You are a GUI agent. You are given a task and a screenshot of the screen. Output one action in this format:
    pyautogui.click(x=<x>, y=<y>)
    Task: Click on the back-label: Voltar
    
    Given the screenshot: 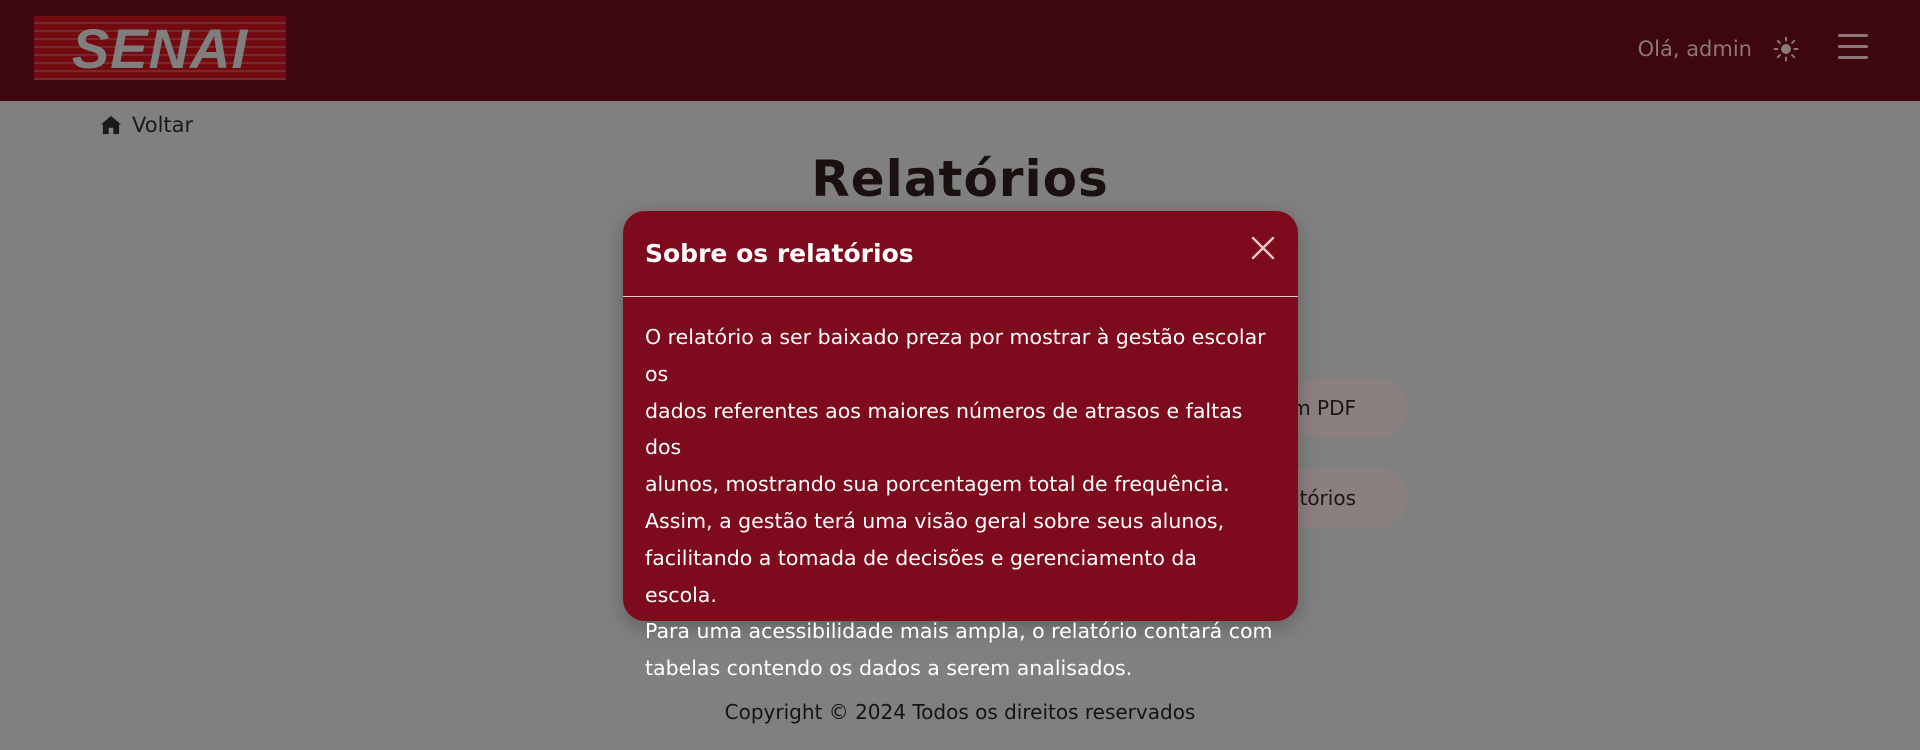 What is the action you would take?
    pyautogui.click(x=163, y=125)
    